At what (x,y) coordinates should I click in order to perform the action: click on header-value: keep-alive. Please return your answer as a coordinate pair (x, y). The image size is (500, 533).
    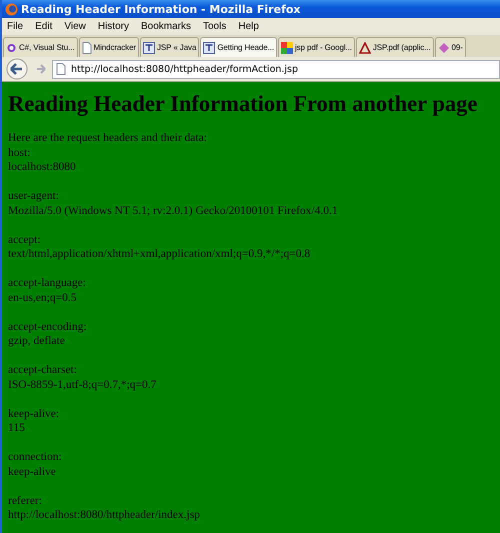
    Looking at the image, I should click on (32, 471).